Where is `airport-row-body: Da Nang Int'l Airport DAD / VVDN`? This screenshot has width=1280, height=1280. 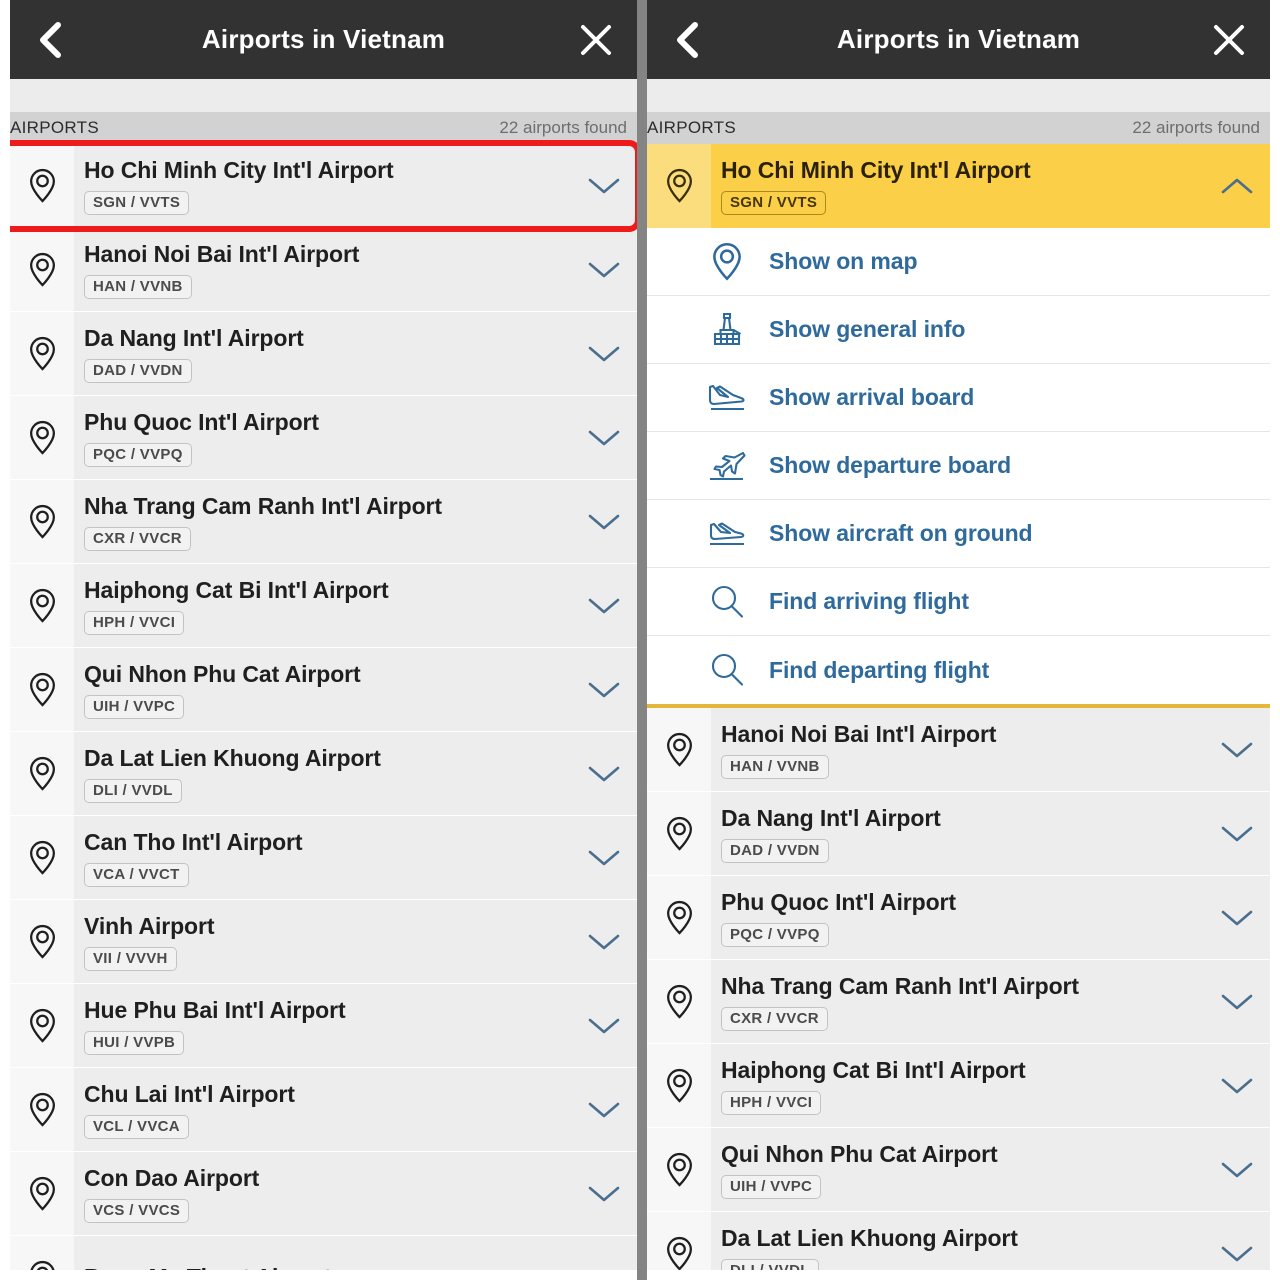 airport-row-body: Da Nang Int'l Airport DAD / VVDN is located at coordinates (990, 833).